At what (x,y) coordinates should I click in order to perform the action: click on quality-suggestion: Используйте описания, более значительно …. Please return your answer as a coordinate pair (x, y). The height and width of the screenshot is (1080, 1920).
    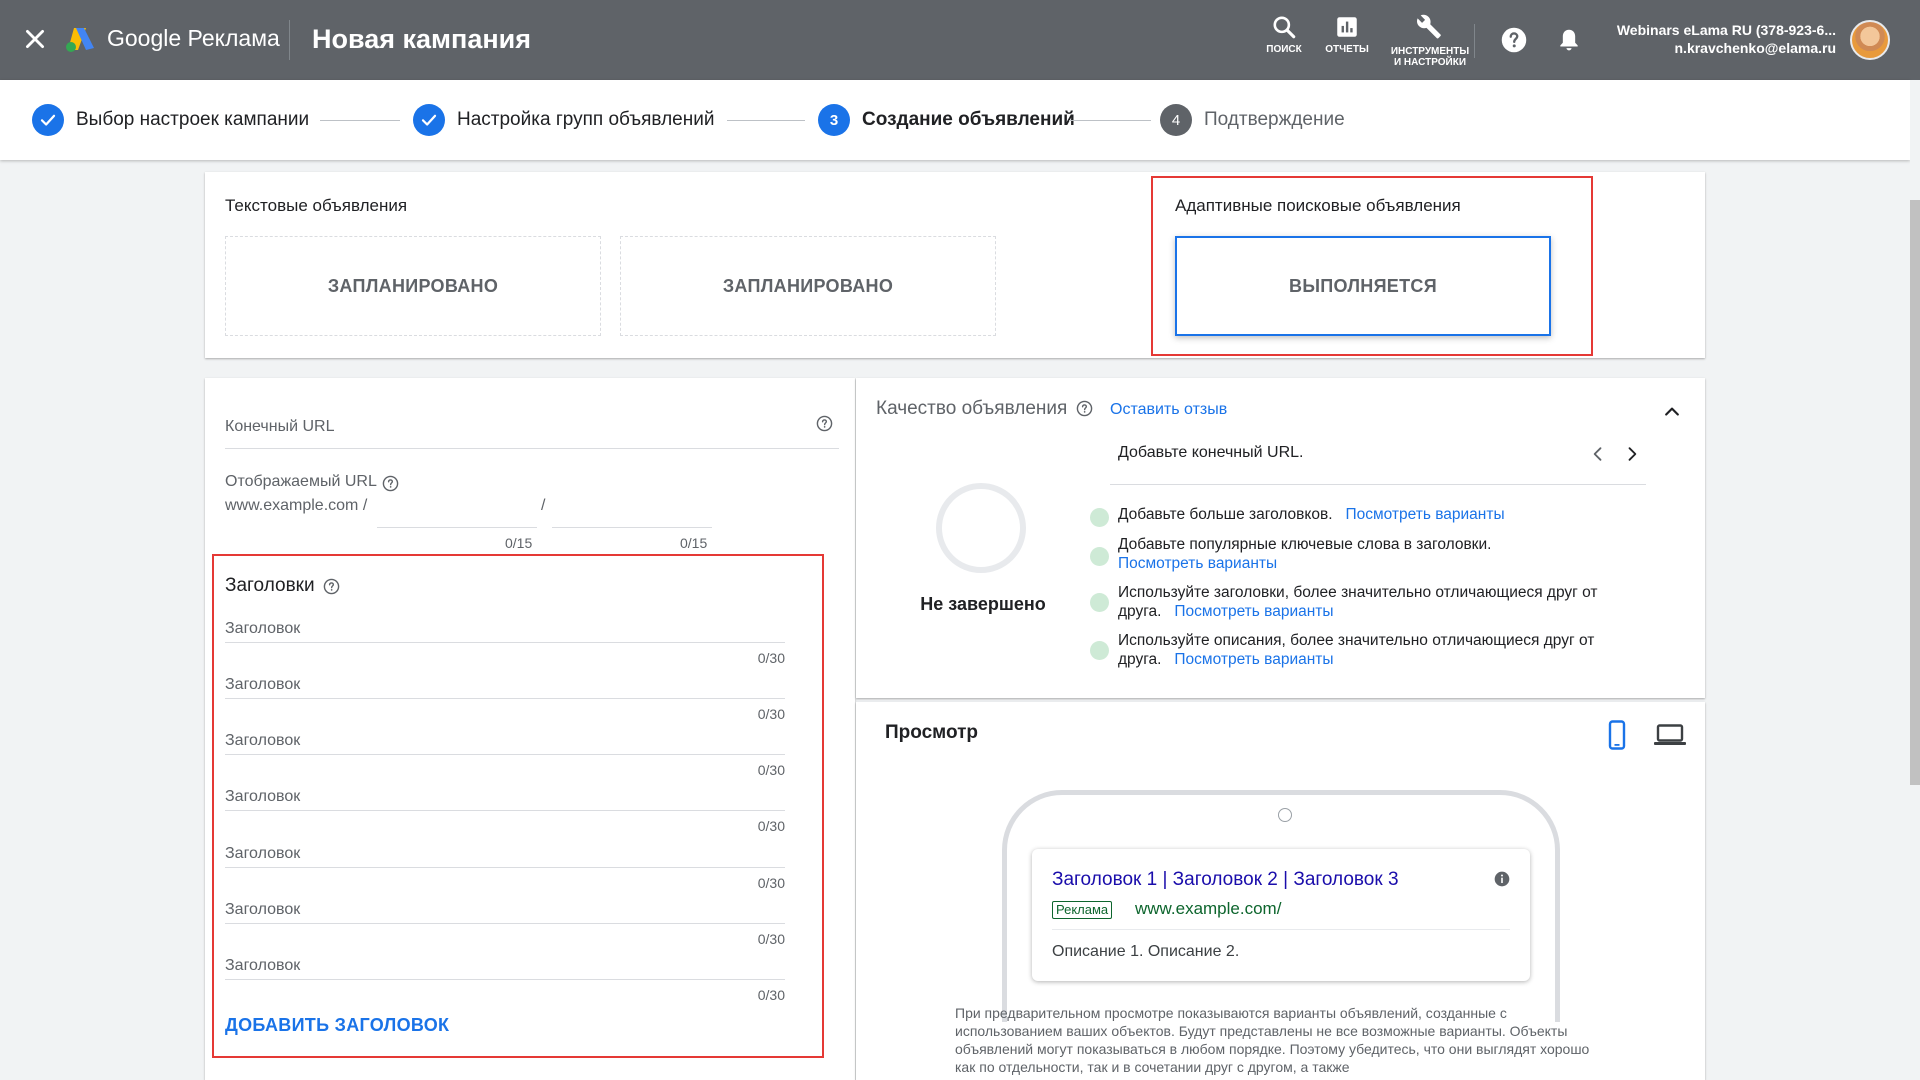
    Looking at the image, I should click on (1369, 650).